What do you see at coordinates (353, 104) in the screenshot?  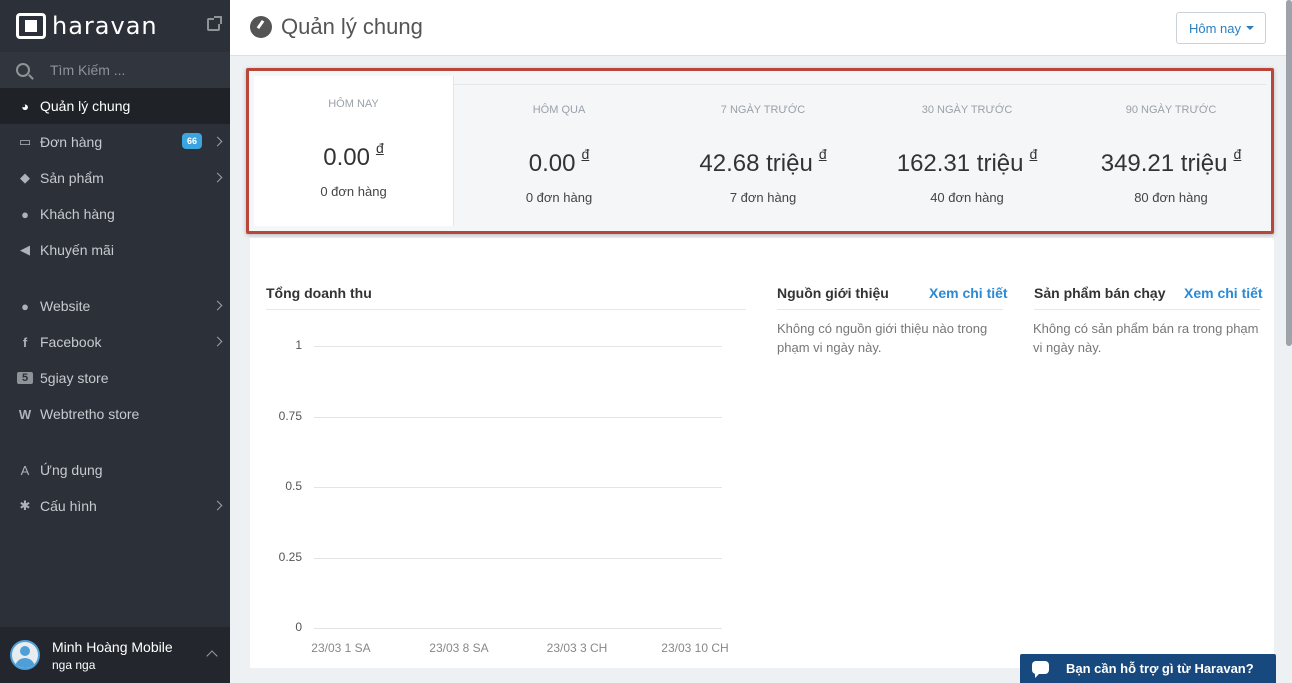 I see `stat-label: HÔM NAY` at bounding box center [353, 104].